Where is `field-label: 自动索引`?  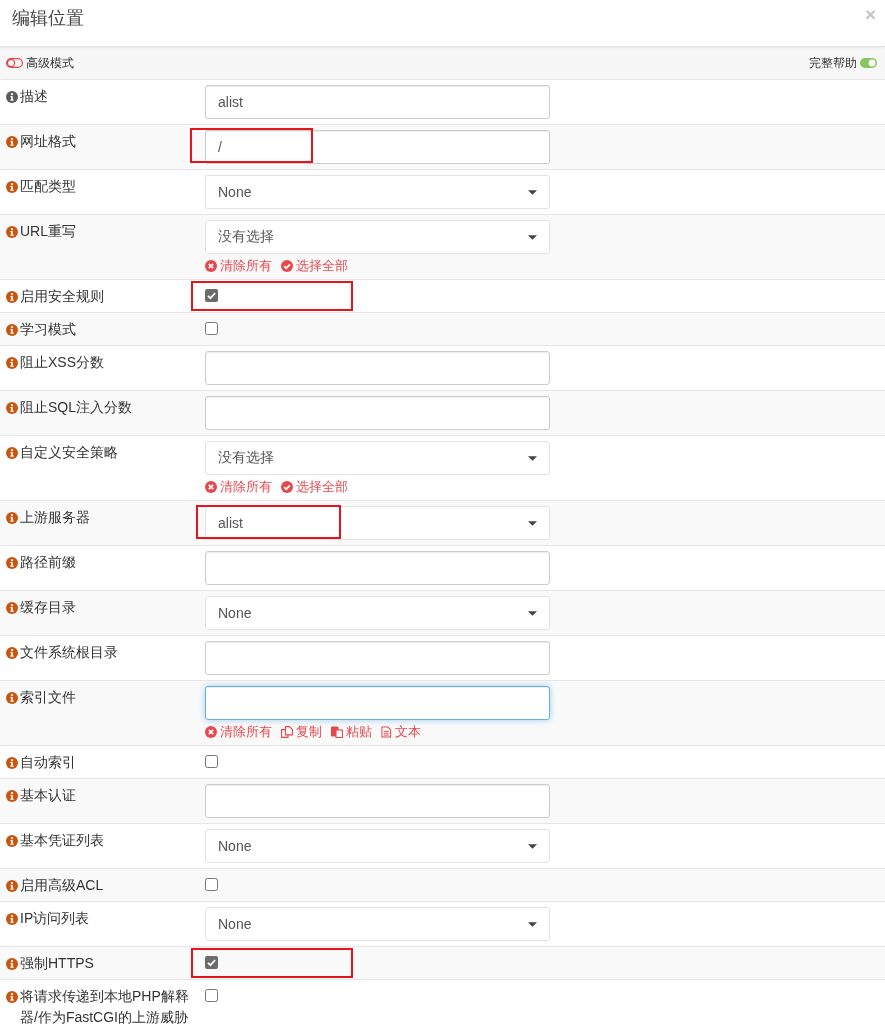 field-label: 自动索引 is located at coordinates (48, 762).